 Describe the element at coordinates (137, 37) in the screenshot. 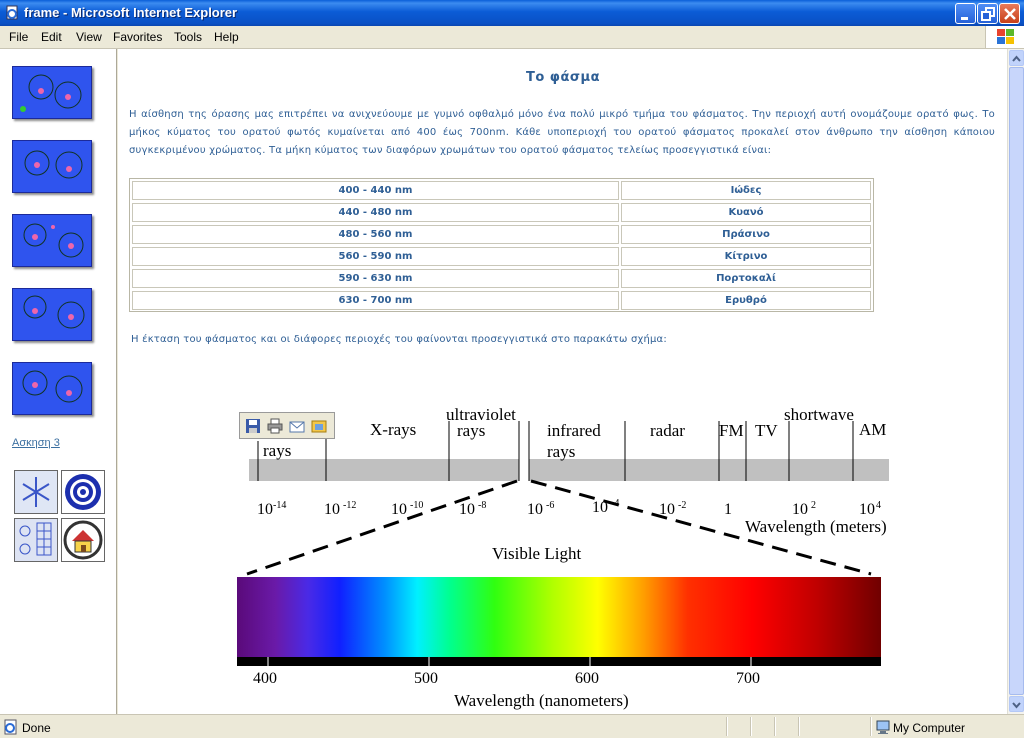

I see `menu-favorites: Favorites` at that location.